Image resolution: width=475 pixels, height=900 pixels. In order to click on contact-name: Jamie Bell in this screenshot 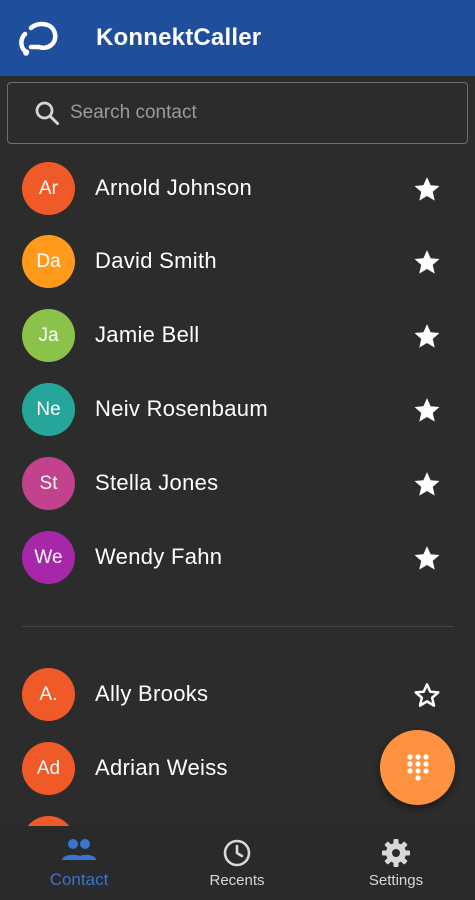, I will do `click(147, 334)`.